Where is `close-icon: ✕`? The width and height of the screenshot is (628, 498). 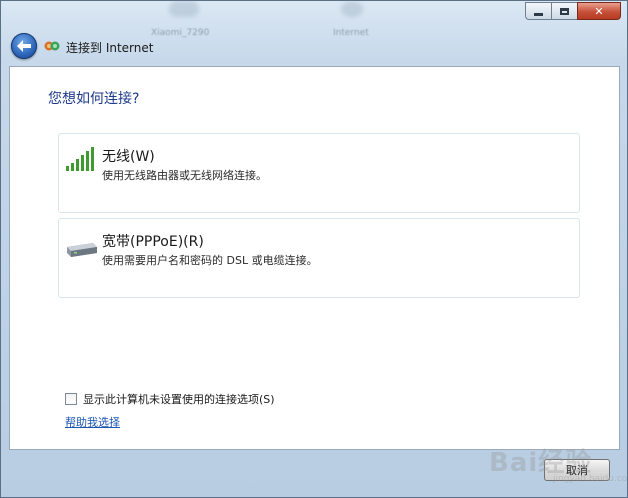
close-icon: ✕ is located at coordinates (599, 11).